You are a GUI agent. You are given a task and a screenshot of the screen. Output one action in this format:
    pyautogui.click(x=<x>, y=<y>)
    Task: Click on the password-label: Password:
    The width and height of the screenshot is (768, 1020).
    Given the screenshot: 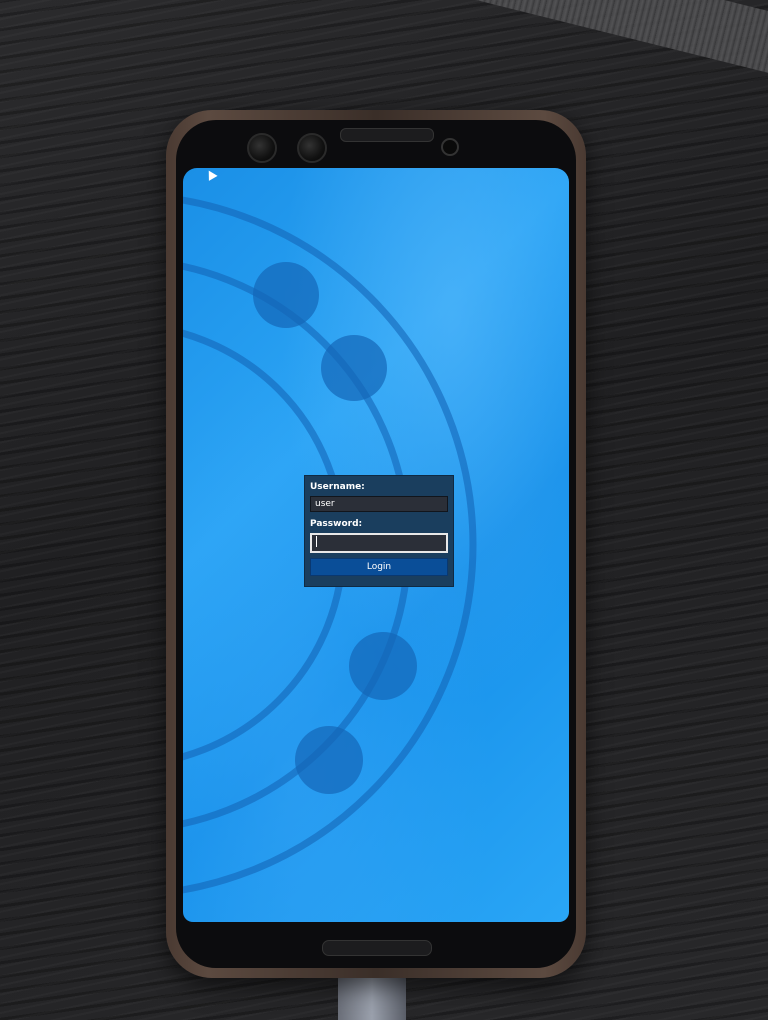 What is the action you would take?
    pyautogui.click(x=336, y=524)
    